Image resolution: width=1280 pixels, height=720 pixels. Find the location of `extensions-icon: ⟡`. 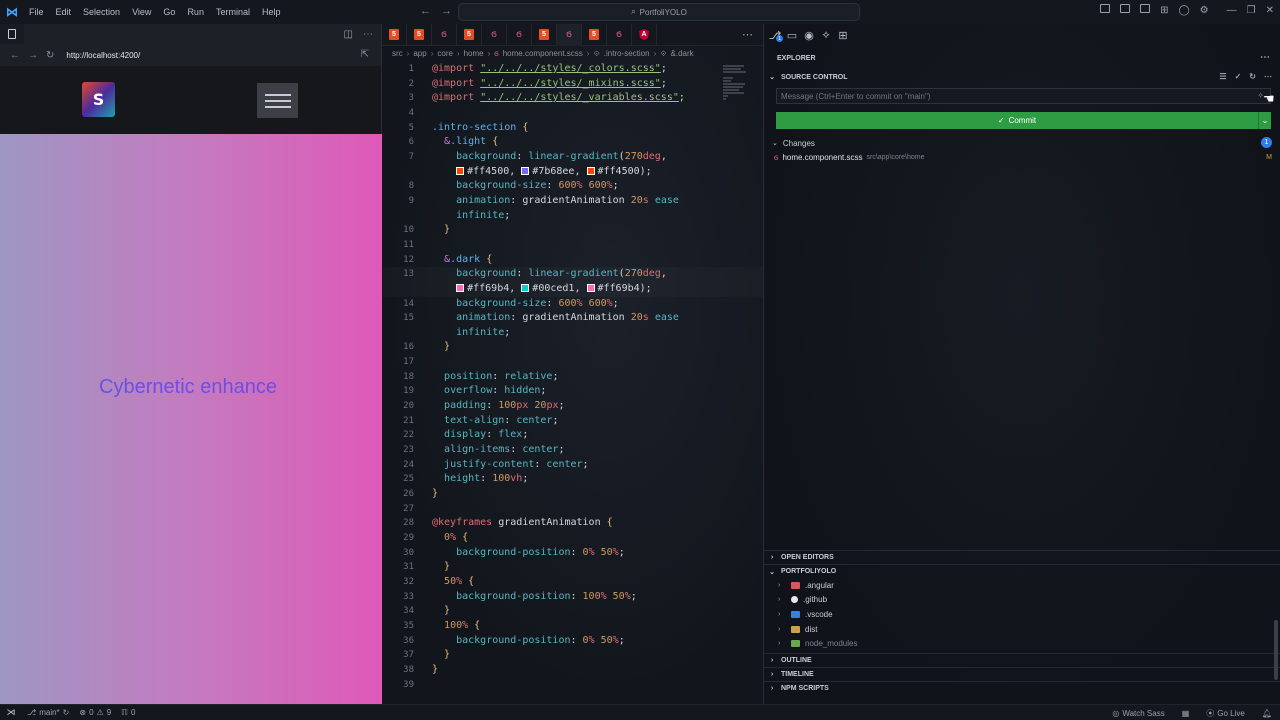

extensions-icon: ⟡ is located at coordinates (826, 35).